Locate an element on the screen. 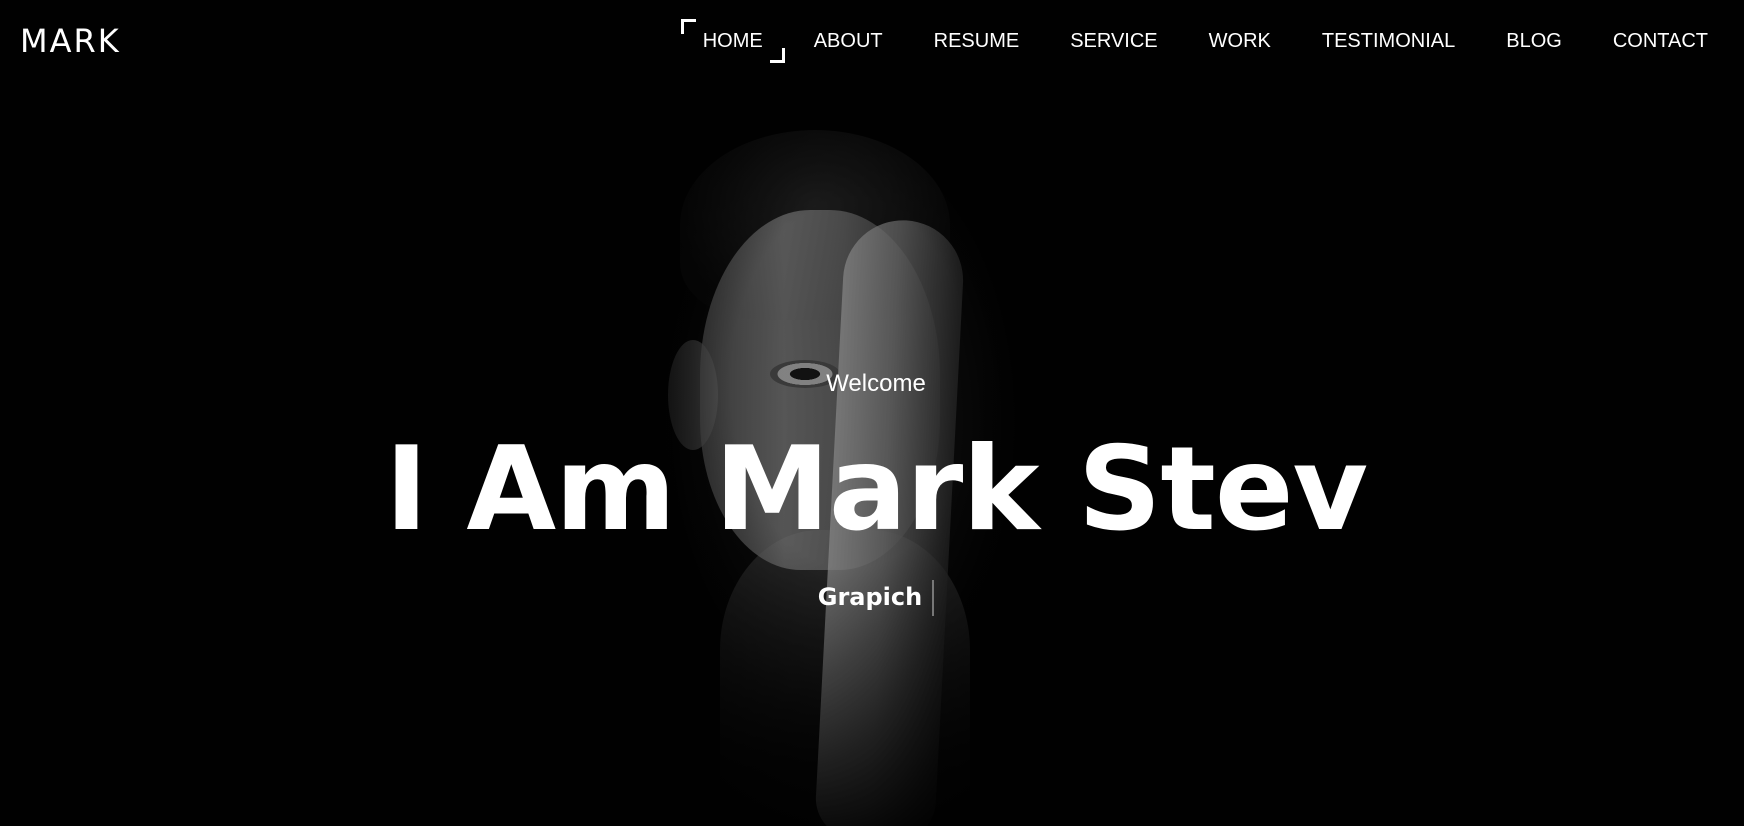 The height and width of the screenshot is (826, 1744). typing-cursor is located at coordinates (933, 598).